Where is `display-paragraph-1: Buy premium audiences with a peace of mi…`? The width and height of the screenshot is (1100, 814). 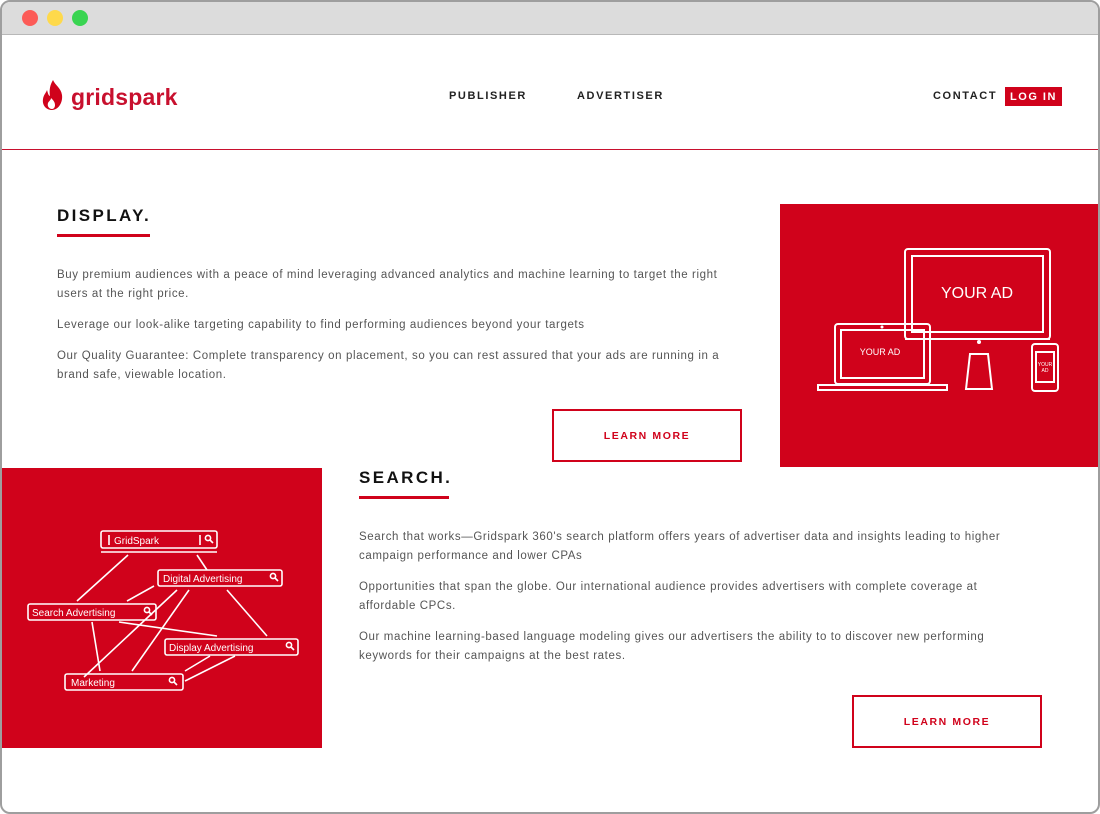
display-paragraph-1: Buy premium audiences with a peace of mi… is located at coordinates (387, 284).